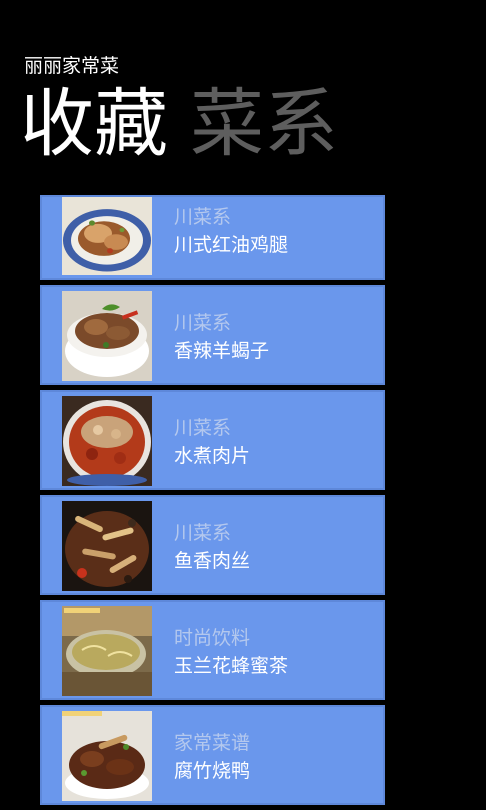 The height and width of the screenshot is (810, 486). What do you see at coordinates (212, 561) in the screenshot?
I see `item-dish-name: 鱼香肉丝` at bounding box center [212, 561].